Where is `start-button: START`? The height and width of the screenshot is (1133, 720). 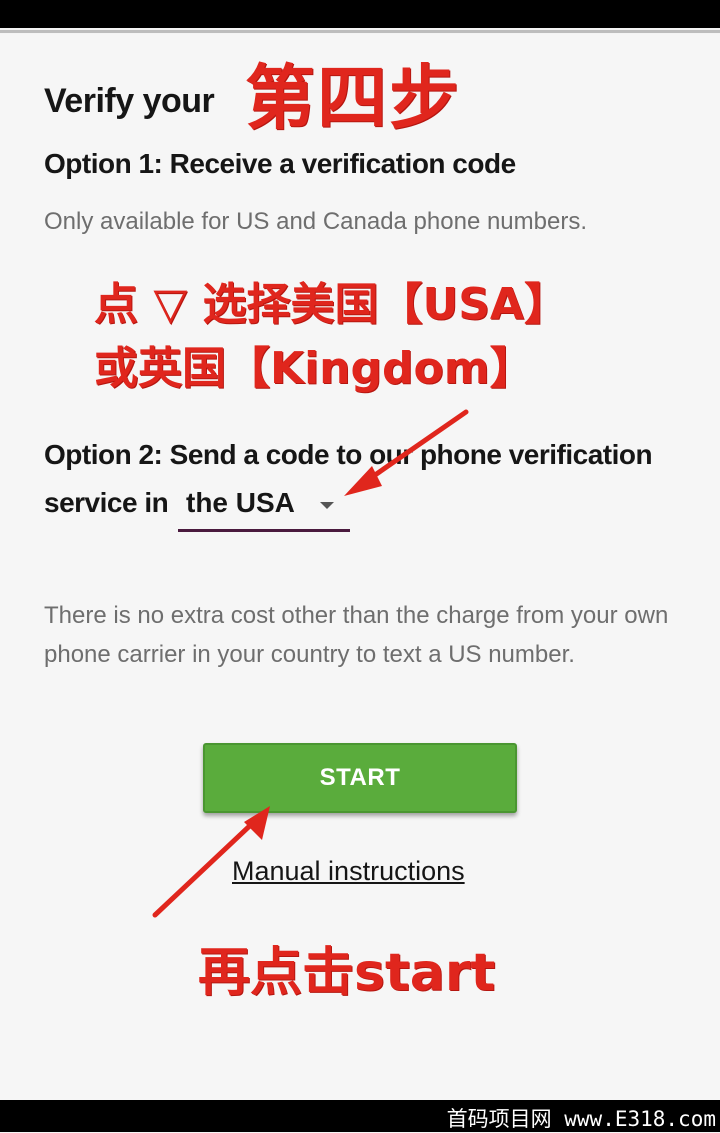 start-button: START is located at coordinates (360, 778).